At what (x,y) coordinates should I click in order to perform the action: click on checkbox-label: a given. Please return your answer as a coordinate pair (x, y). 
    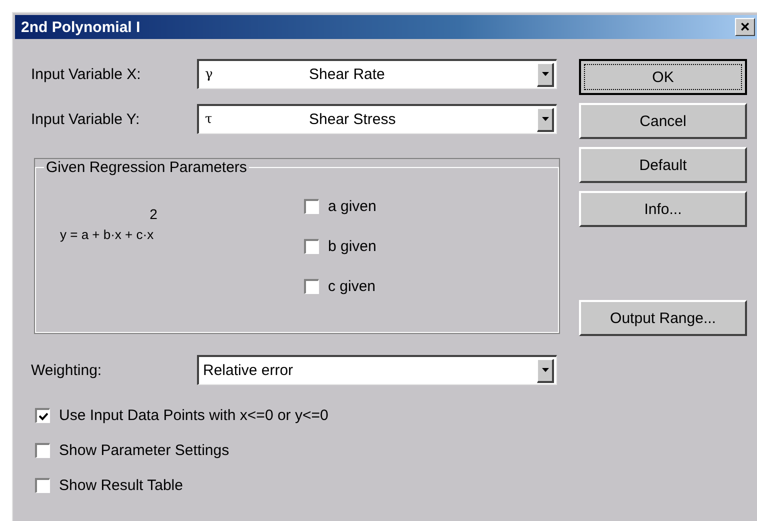
    Looking at the image, I should click on (352, 206).